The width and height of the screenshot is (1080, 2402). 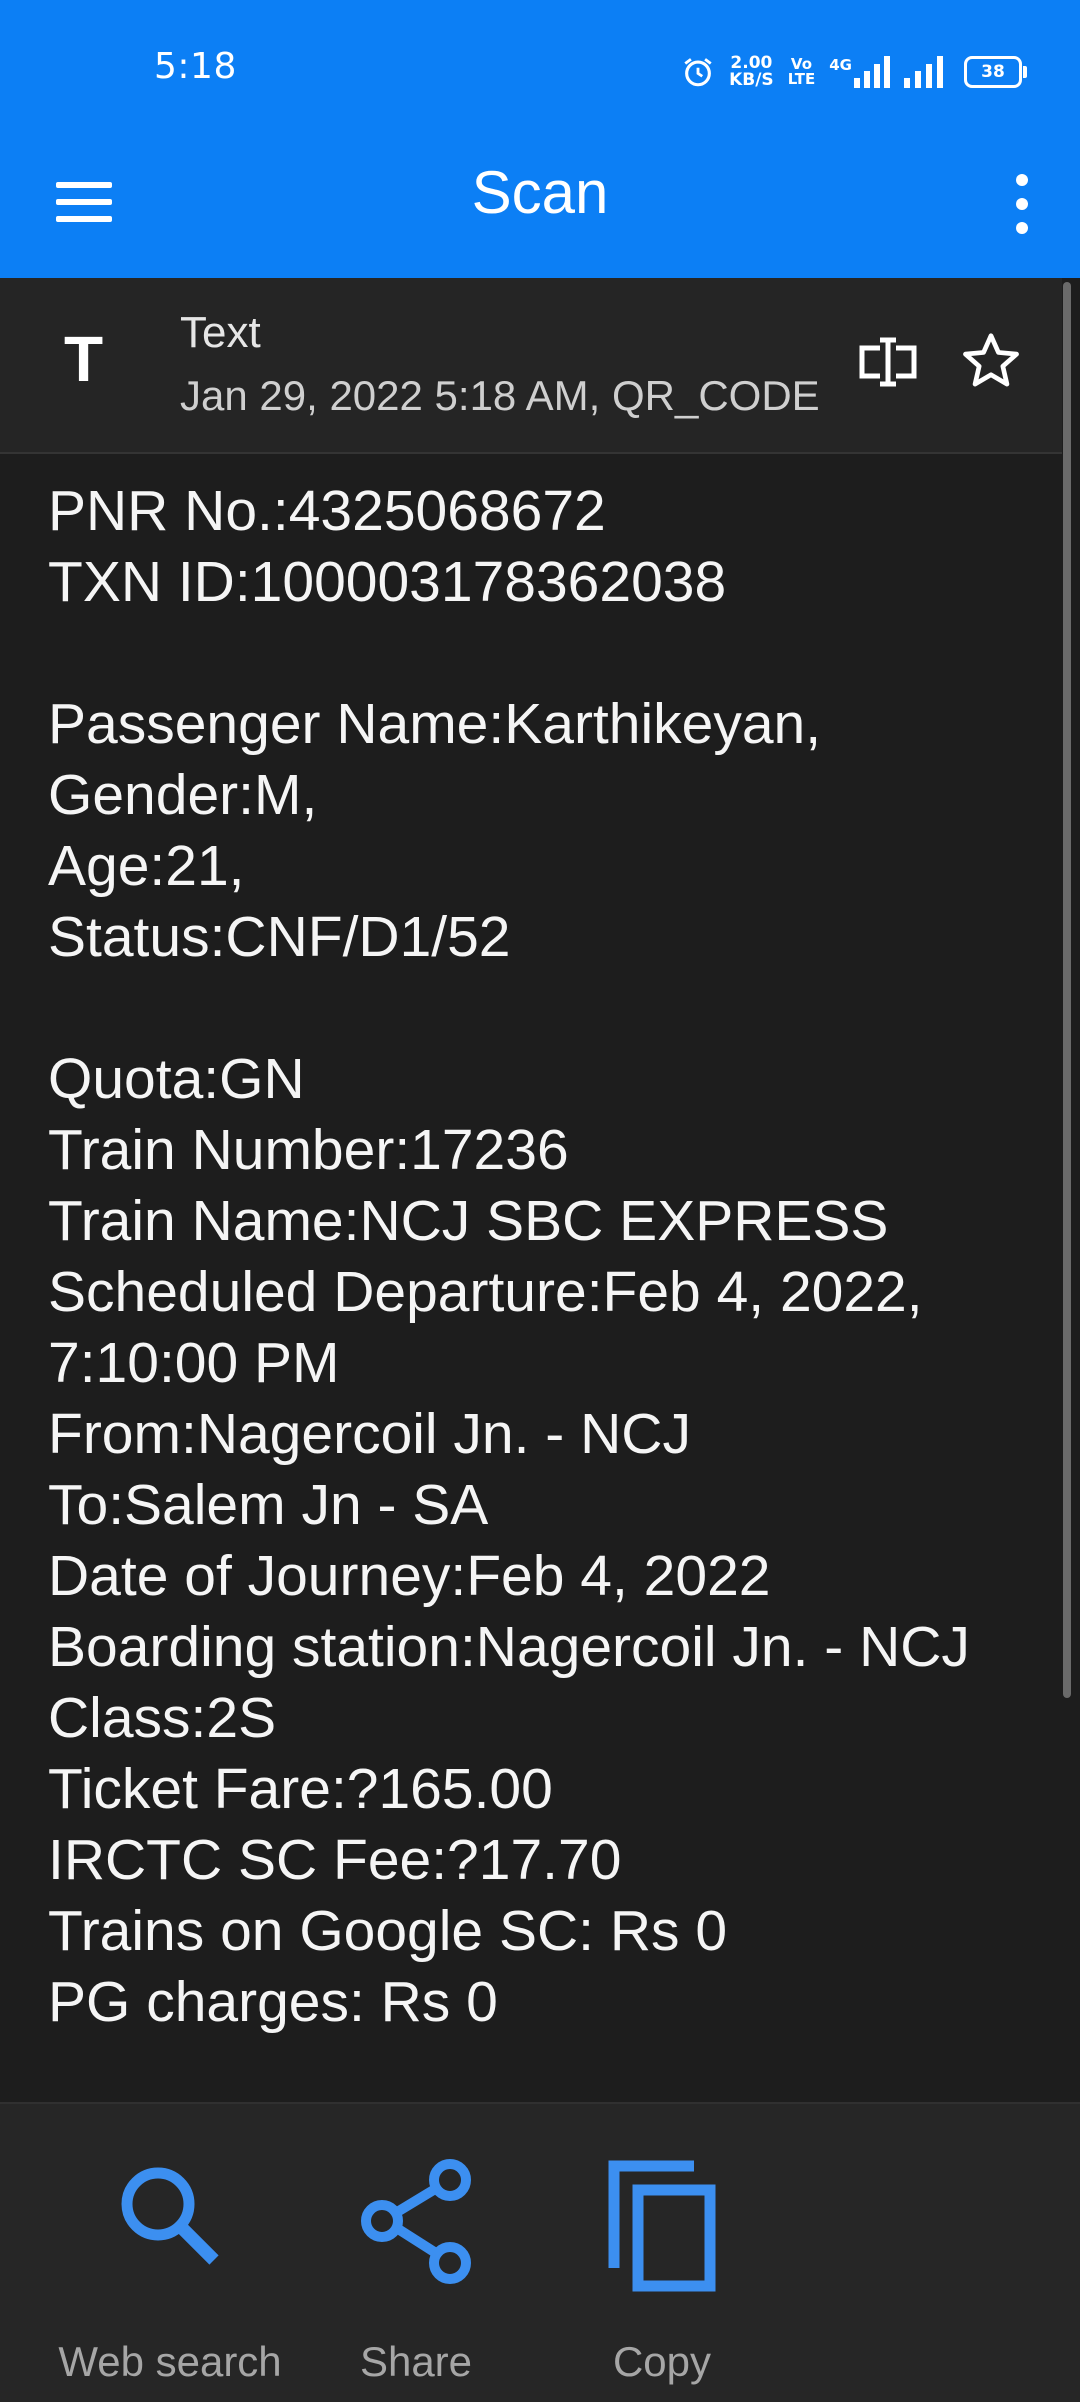 I want to click on result-line: From:Nagercoil Jn. - NCJ, so click(x=369, y=1434).